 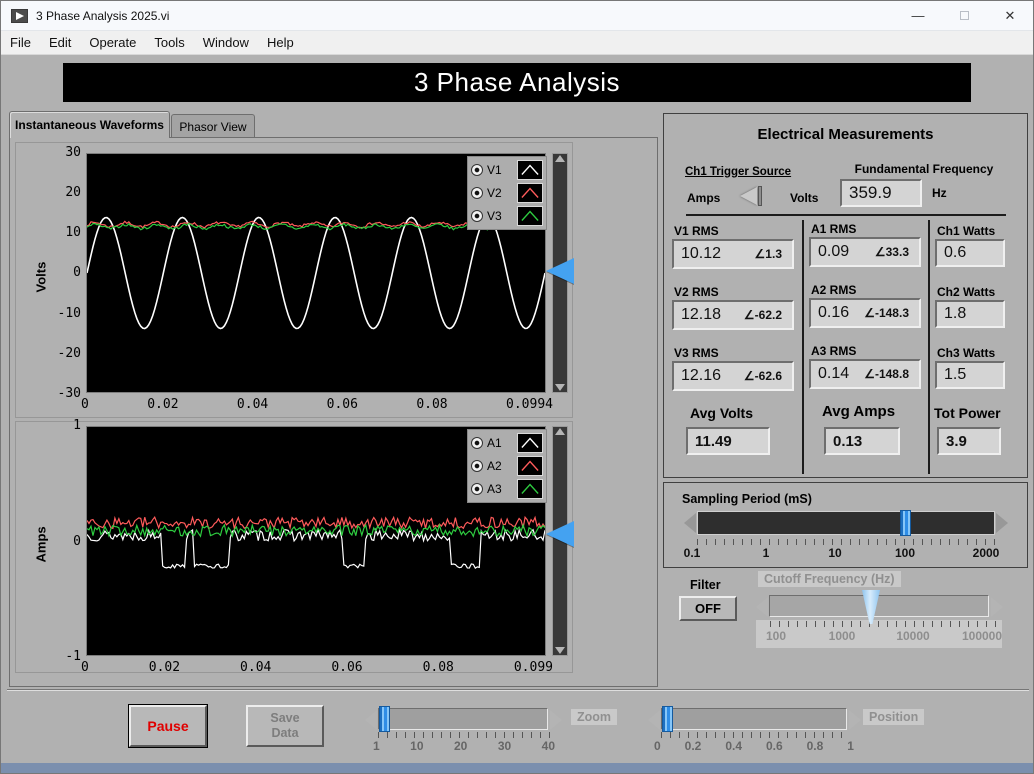 I want to click on amps-yticks: 1 0 -1, so click(x=73, y=541).